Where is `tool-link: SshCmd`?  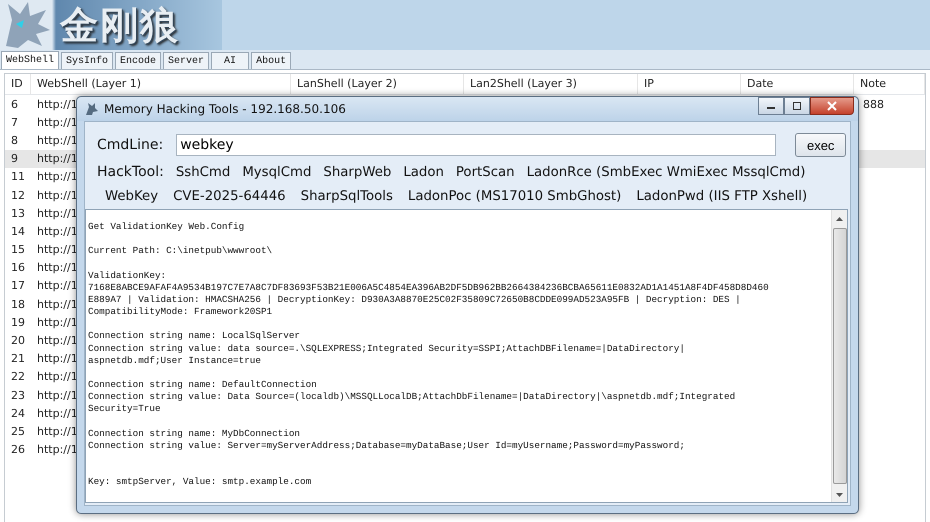 tool-link: SshCmd is located at coordinates (203, 172).